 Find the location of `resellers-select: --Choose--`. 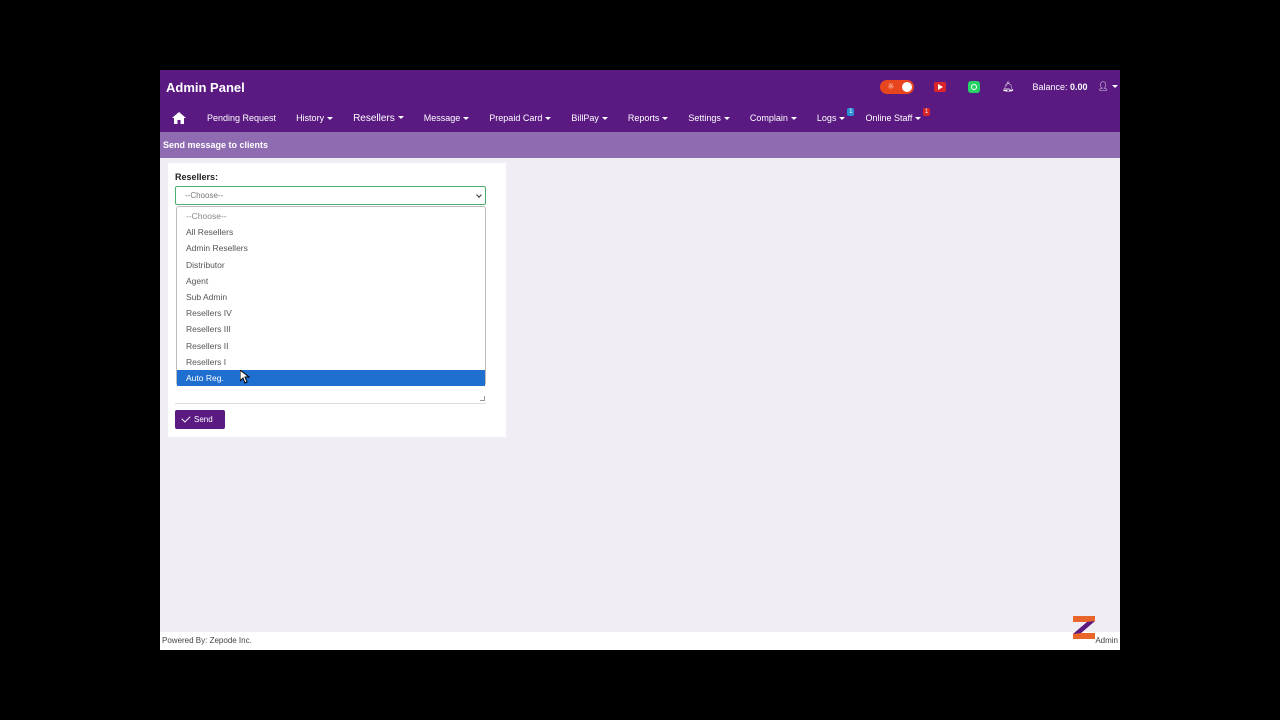

resellers-select: --Choose-- is located at coordinates (330, 195).